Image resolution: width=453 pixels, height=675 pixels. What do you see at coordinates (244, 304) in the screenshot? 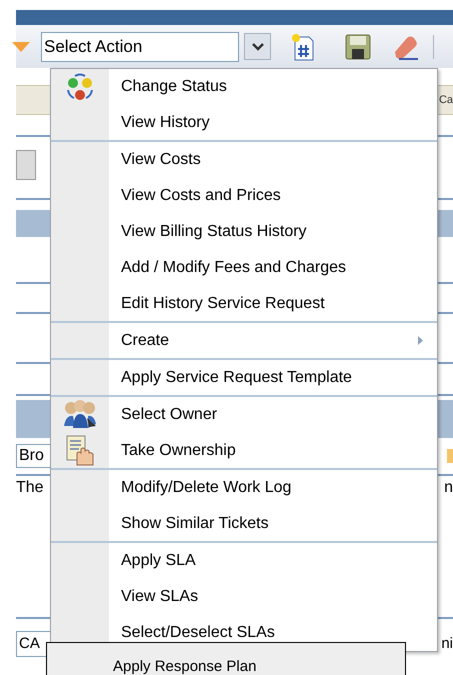
I see `menu-item: Edit History Service Request` at bounding box center [244, 304].